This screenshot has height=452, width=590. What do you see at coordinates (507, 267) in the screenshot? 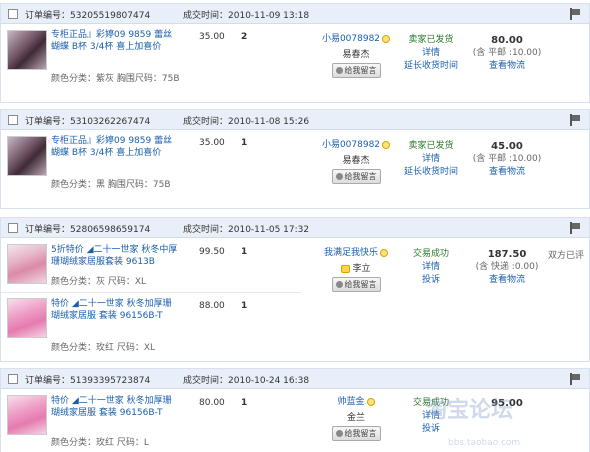
I see `shipping-fee: (含 快递 :0.00)` at bounding box center [507, 267].